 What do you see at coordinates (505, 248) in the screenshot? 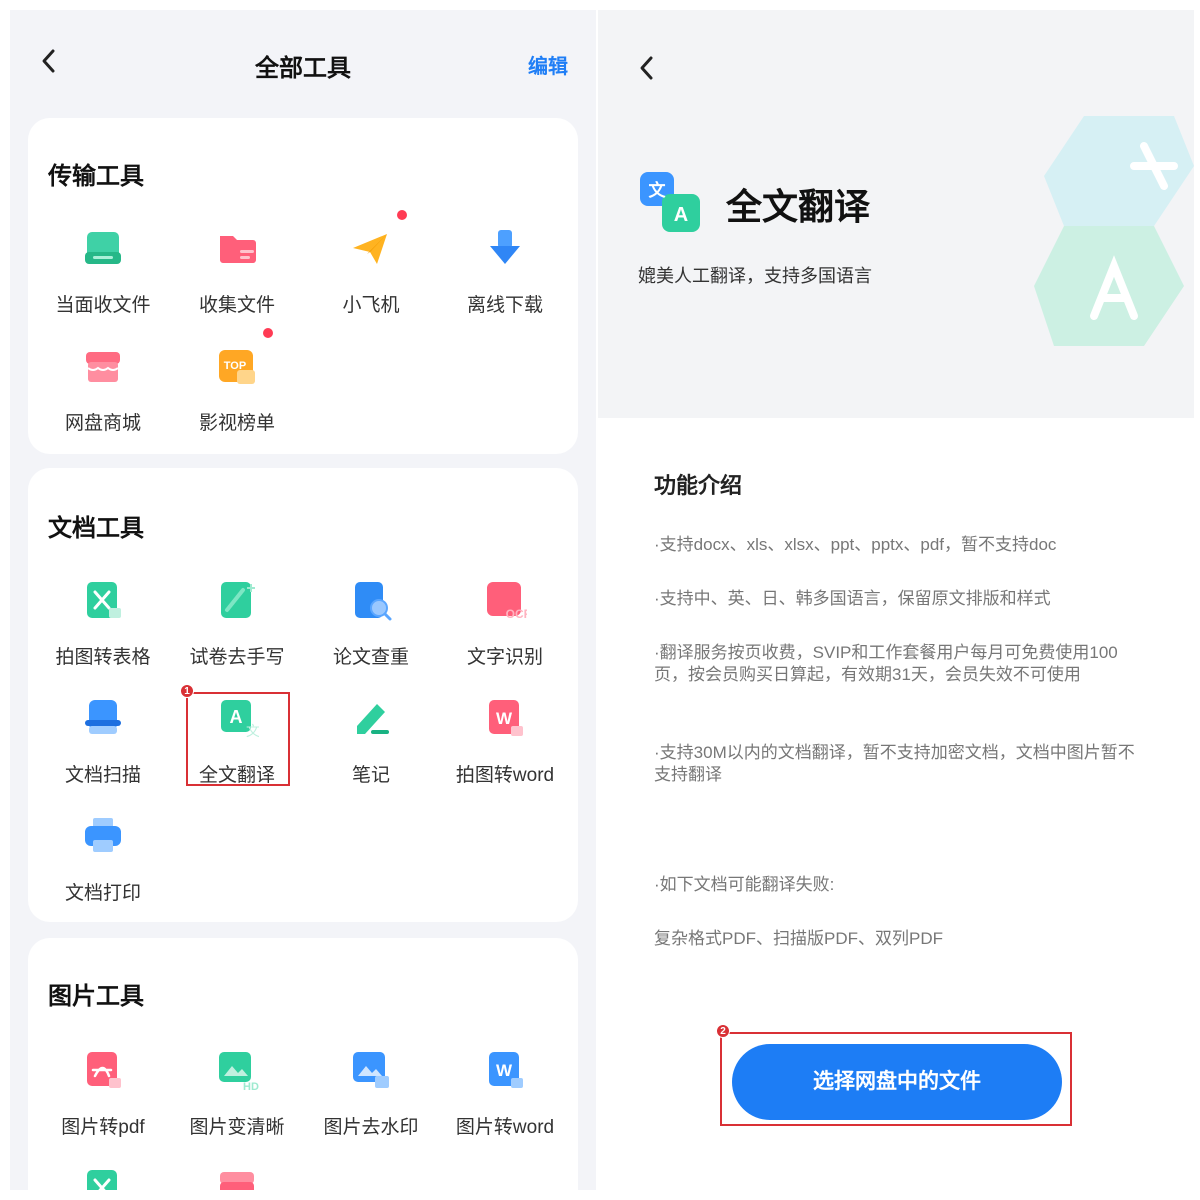
I see `download-arrow-icon` at bounding box center [505, 248].